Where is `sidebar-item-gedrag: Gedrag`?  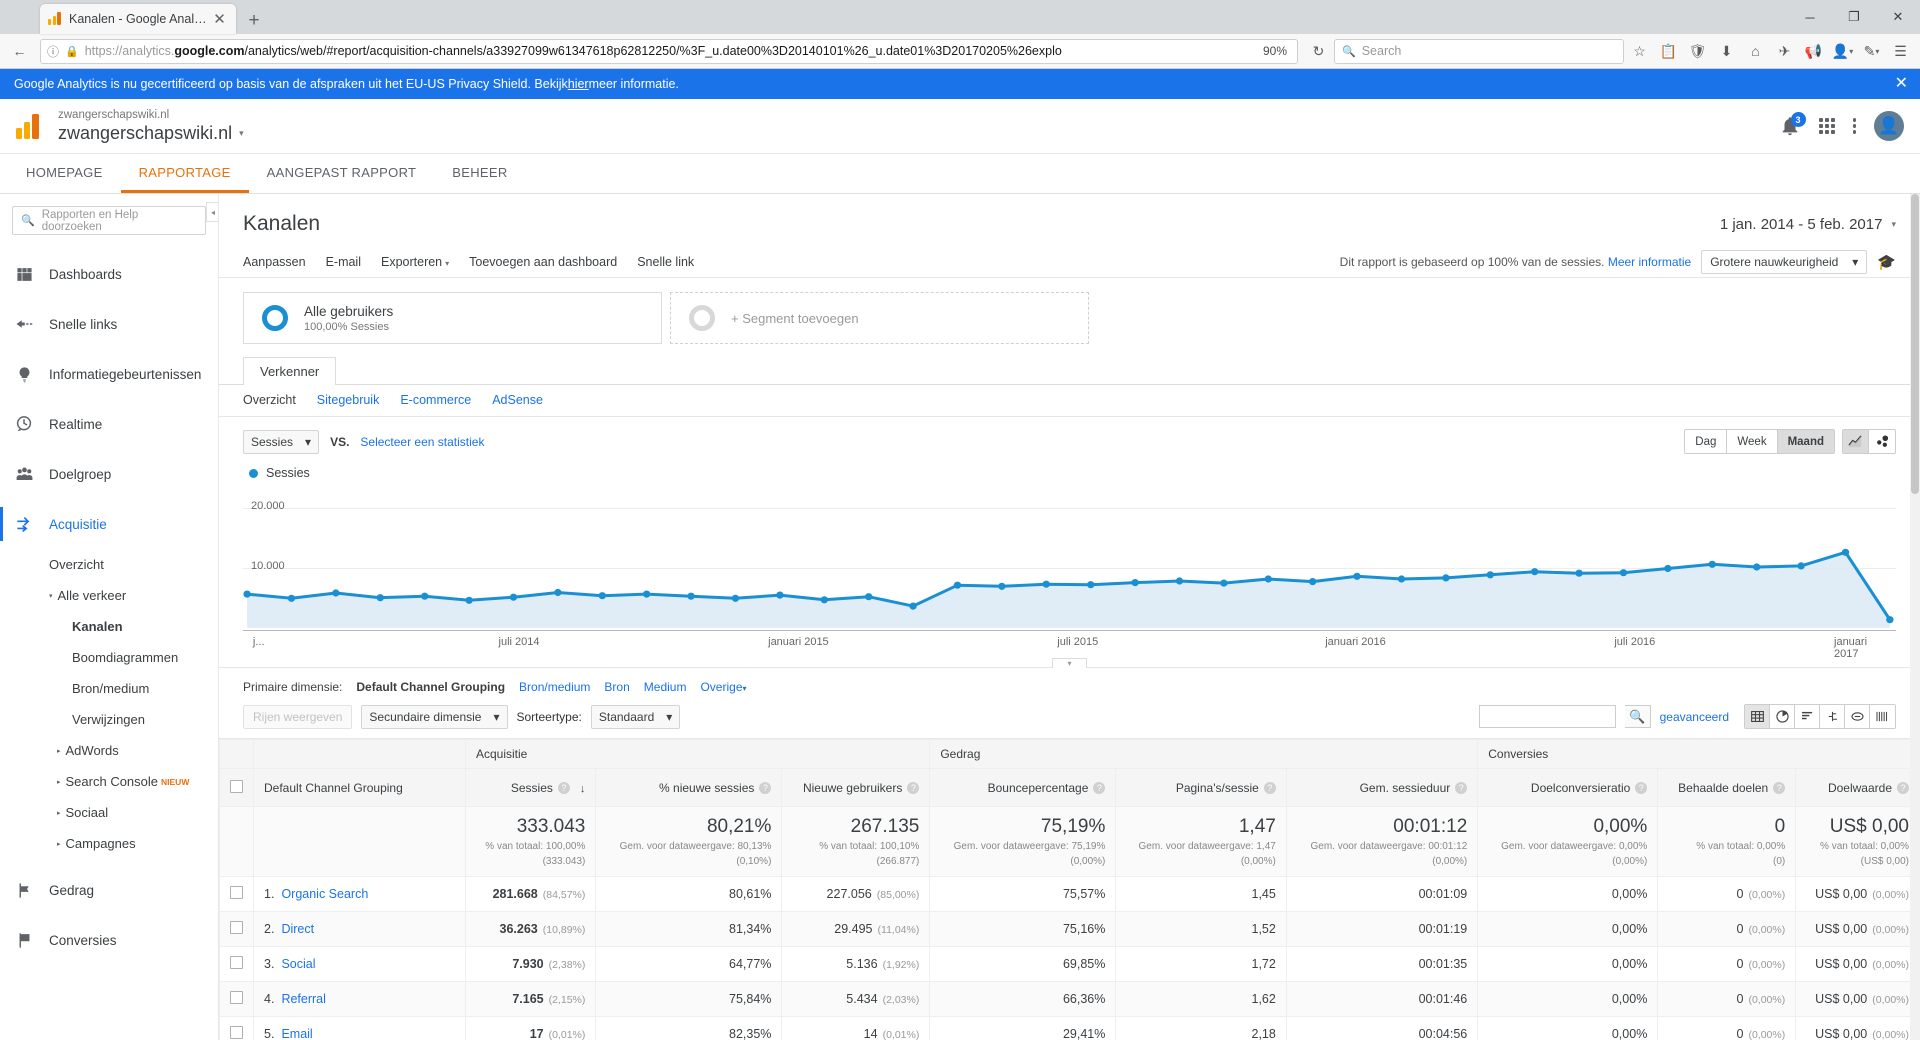
sidebar-item-gedrag: Gedrag is located at coordinates (109, 890).